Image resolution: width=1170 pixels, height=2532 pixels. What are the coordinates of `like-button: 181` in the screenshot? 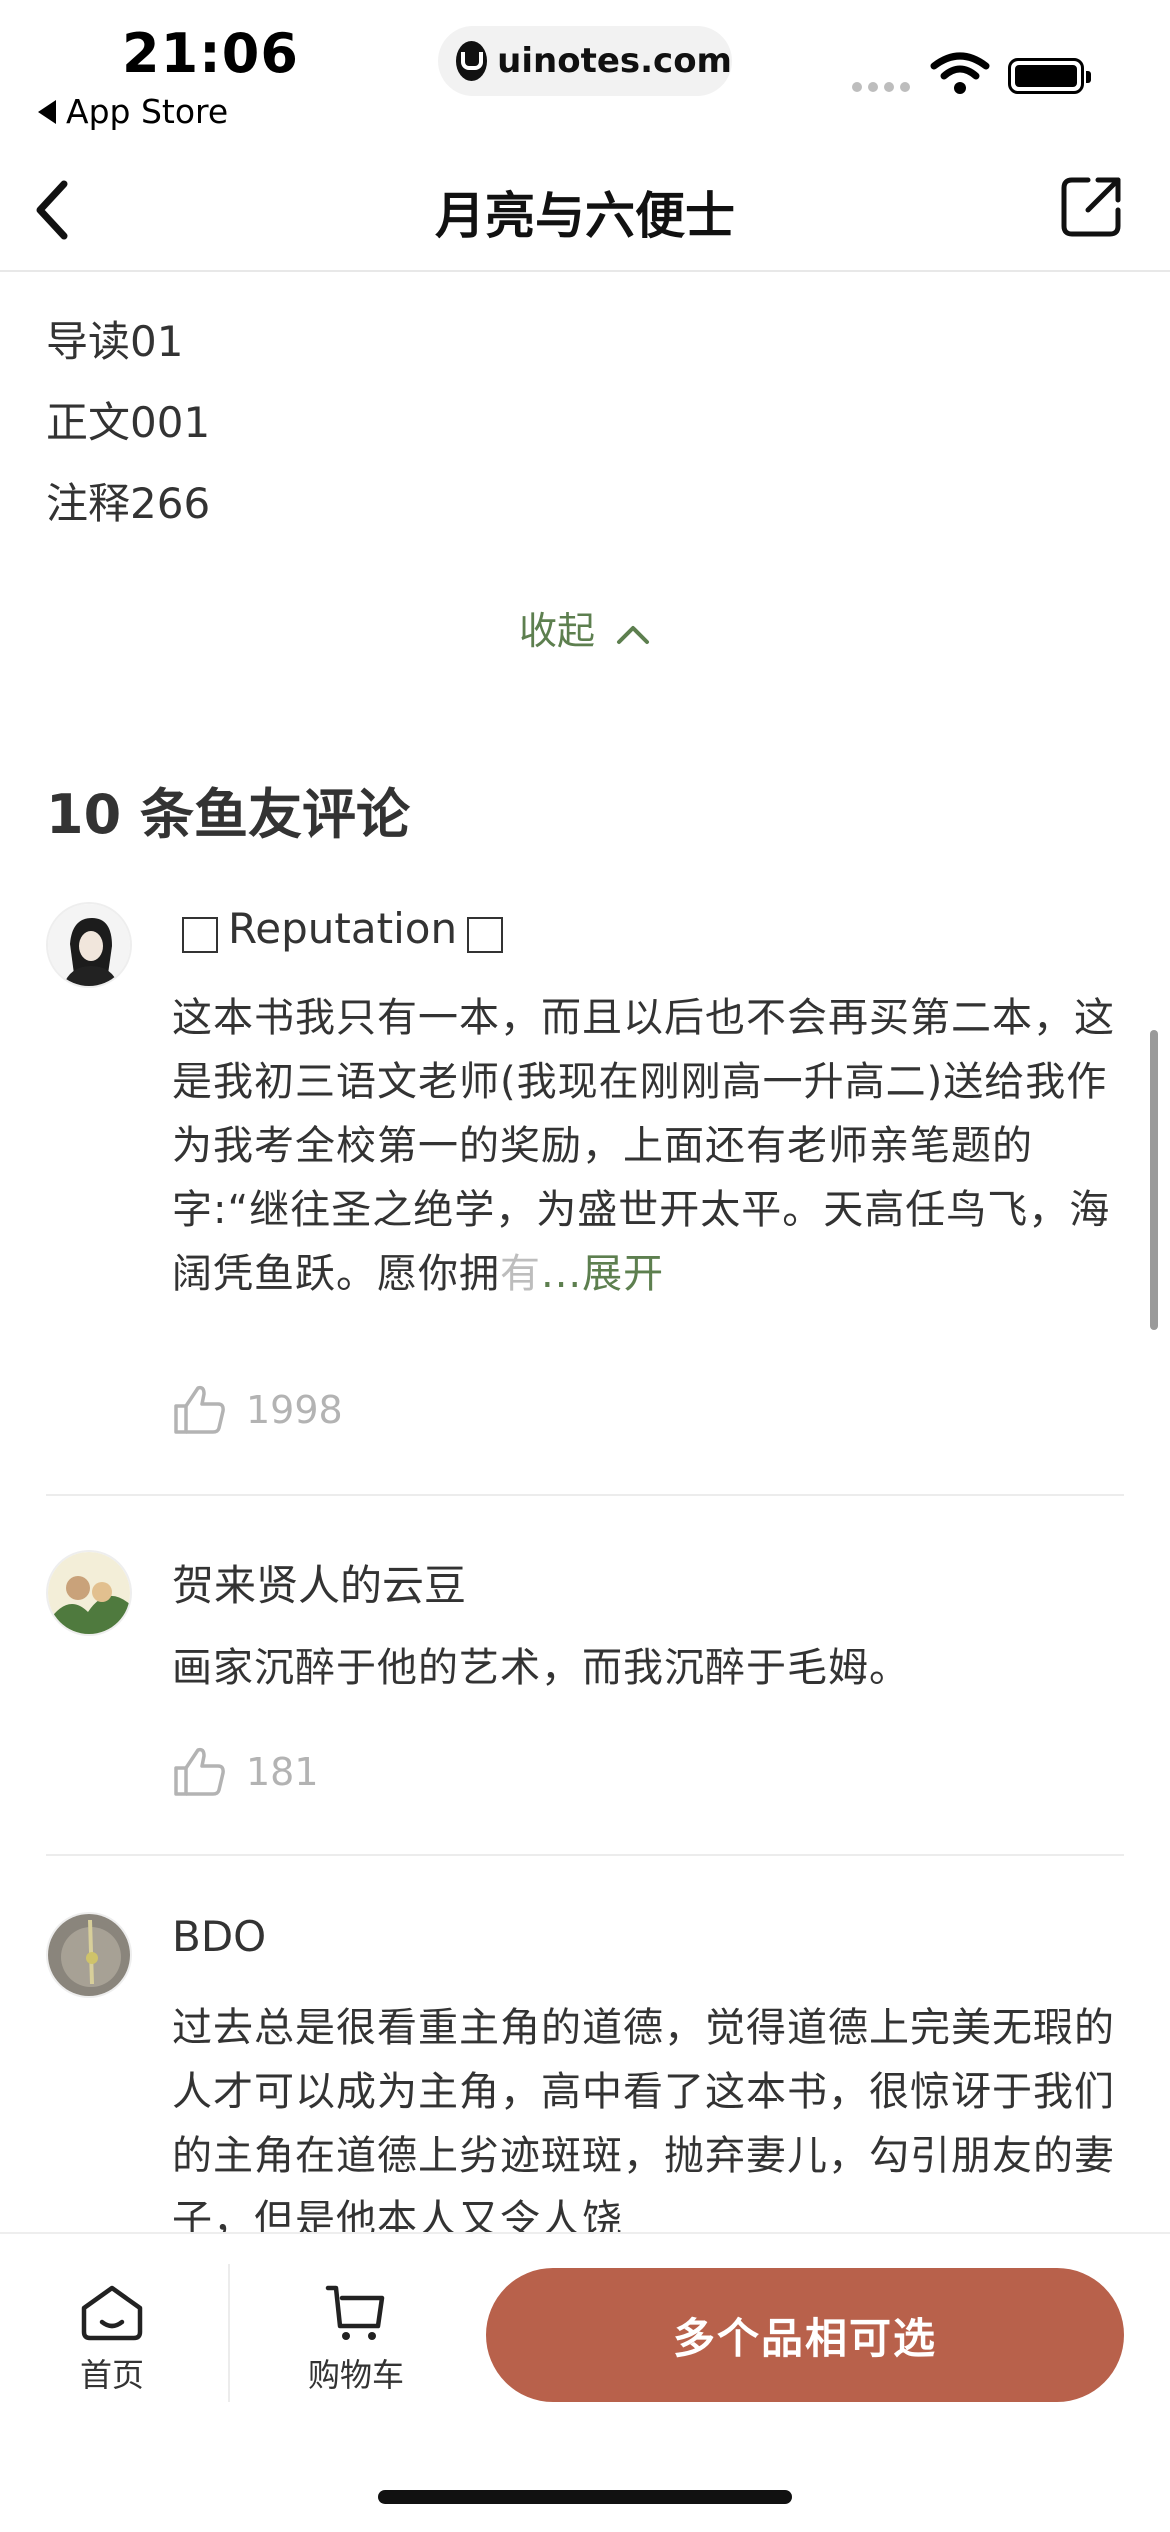 It's located at (245, 1772).